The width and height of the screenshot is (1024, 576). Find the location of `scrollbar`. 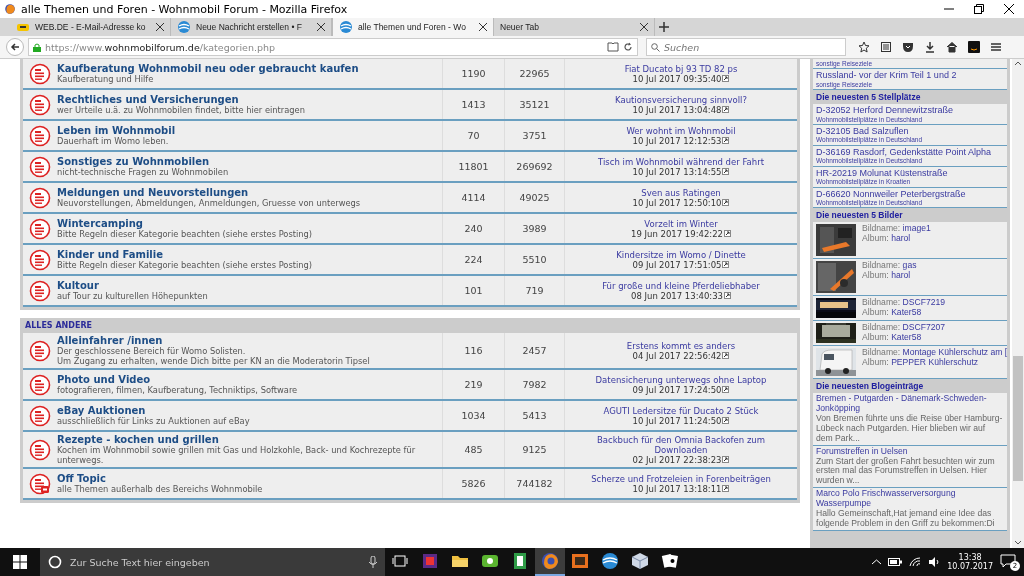

scrollbar is located at coordinates (1018, 303).